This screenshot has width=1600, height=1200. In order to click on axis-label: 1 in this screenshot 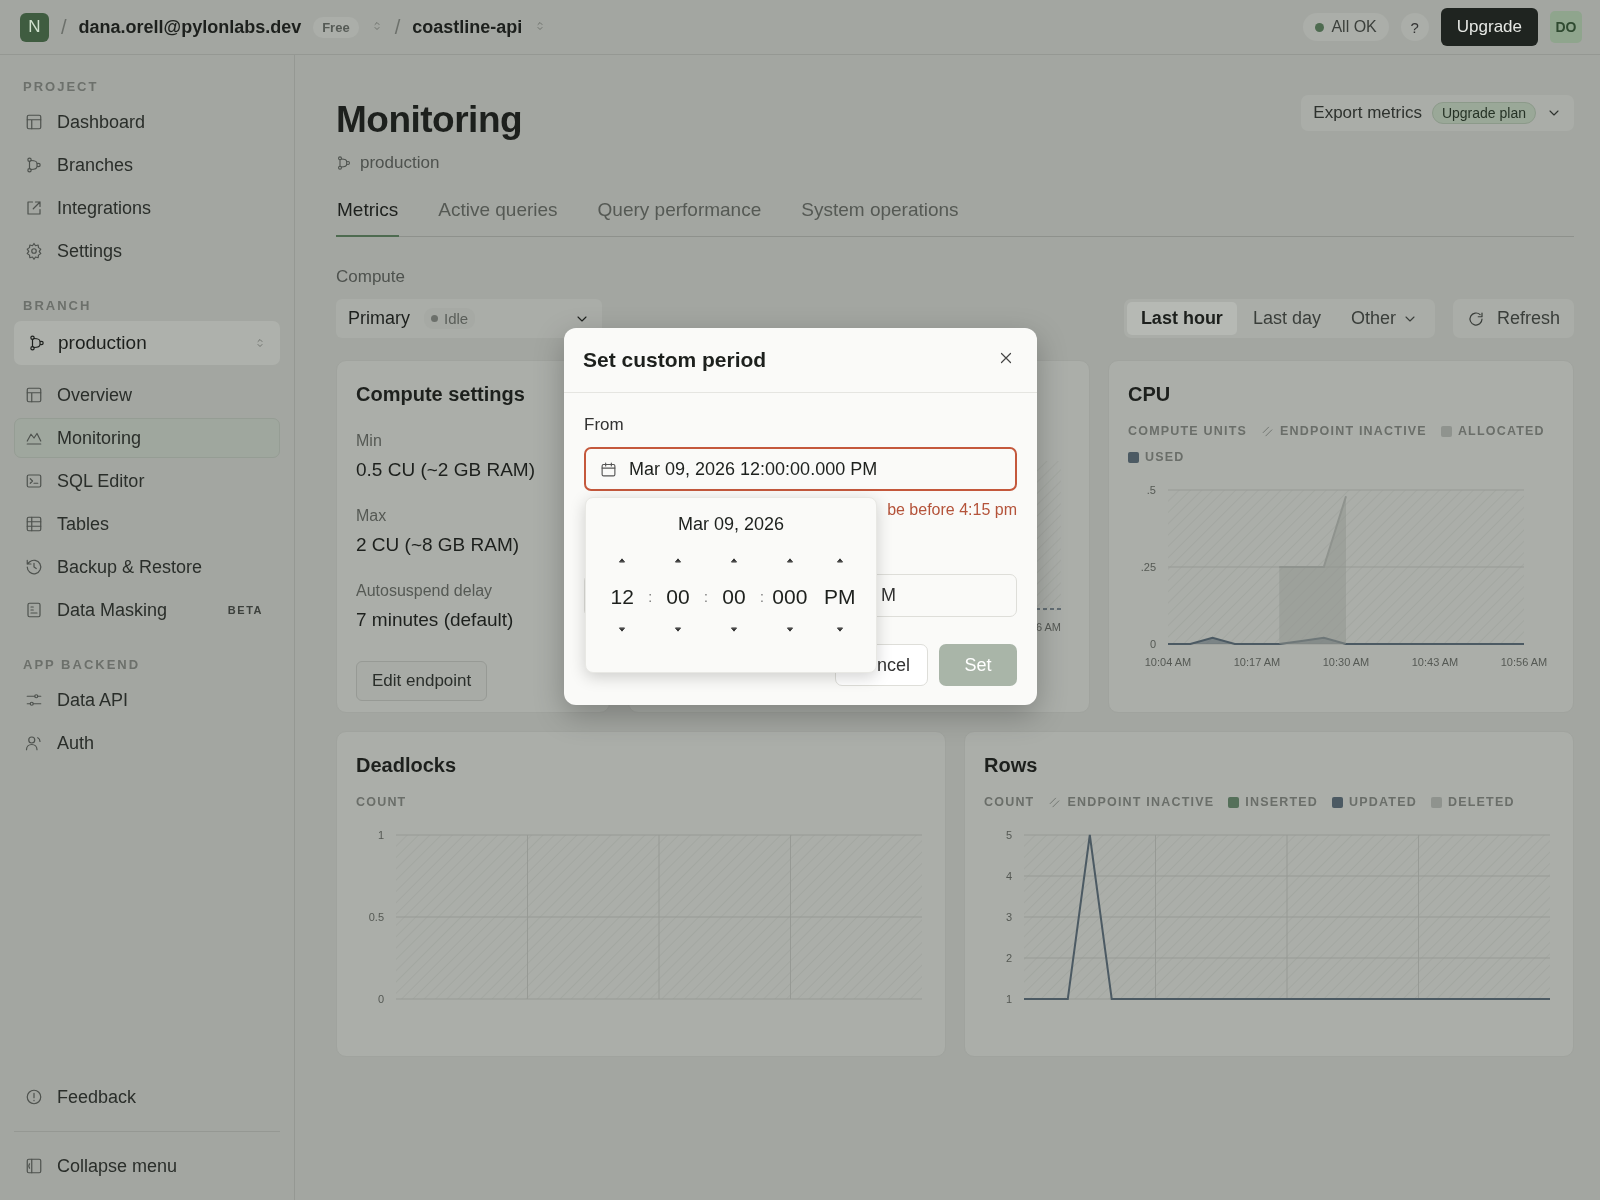, I will do `click(380, 835)`.